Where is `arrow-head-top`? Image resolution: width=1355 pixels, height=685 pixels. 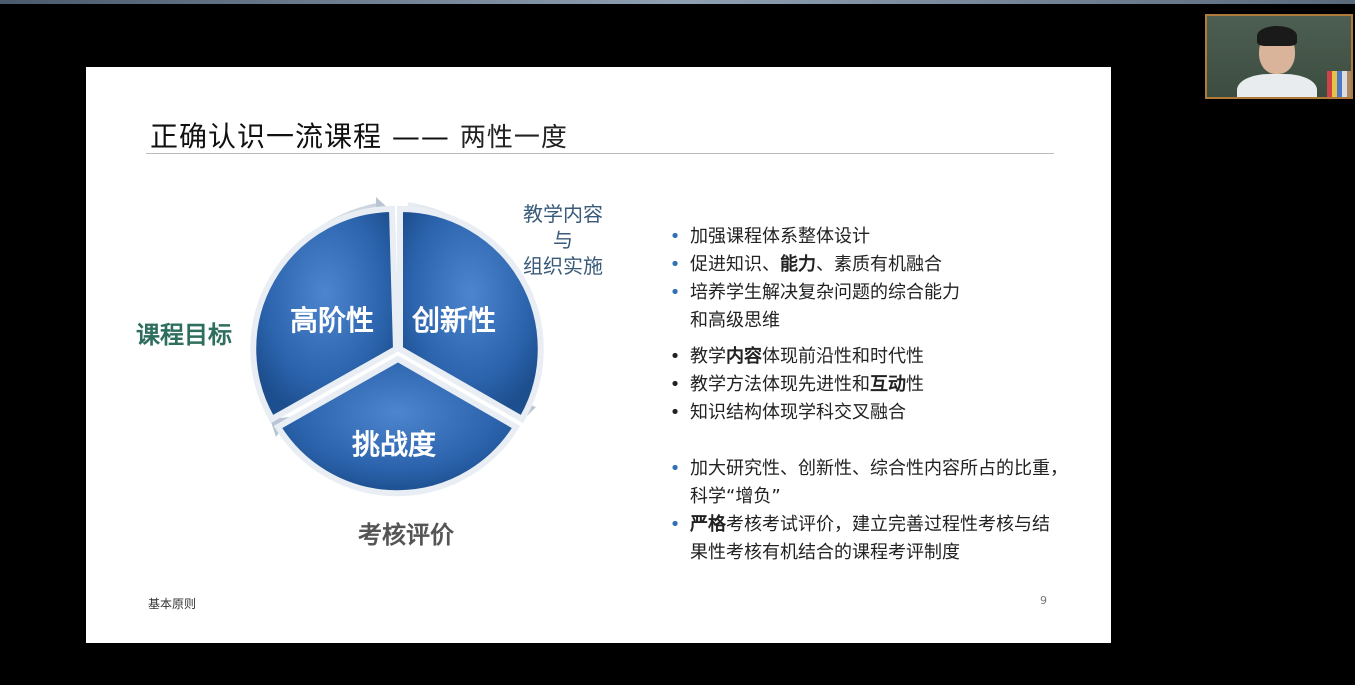 arrow-head-top is located at coordinates (383, 210).